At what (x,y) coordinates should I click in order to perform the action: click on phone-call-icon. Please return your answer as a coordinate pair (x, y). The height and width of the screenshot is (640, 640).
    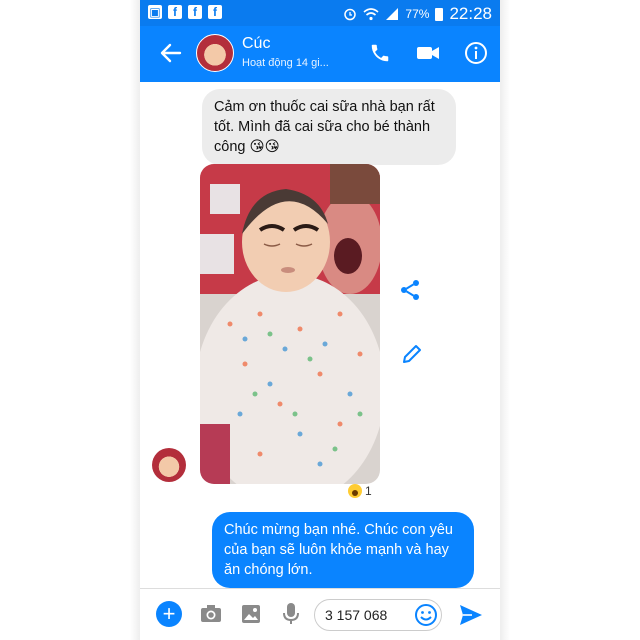
    Looking at the image, I should click on (380, 53).